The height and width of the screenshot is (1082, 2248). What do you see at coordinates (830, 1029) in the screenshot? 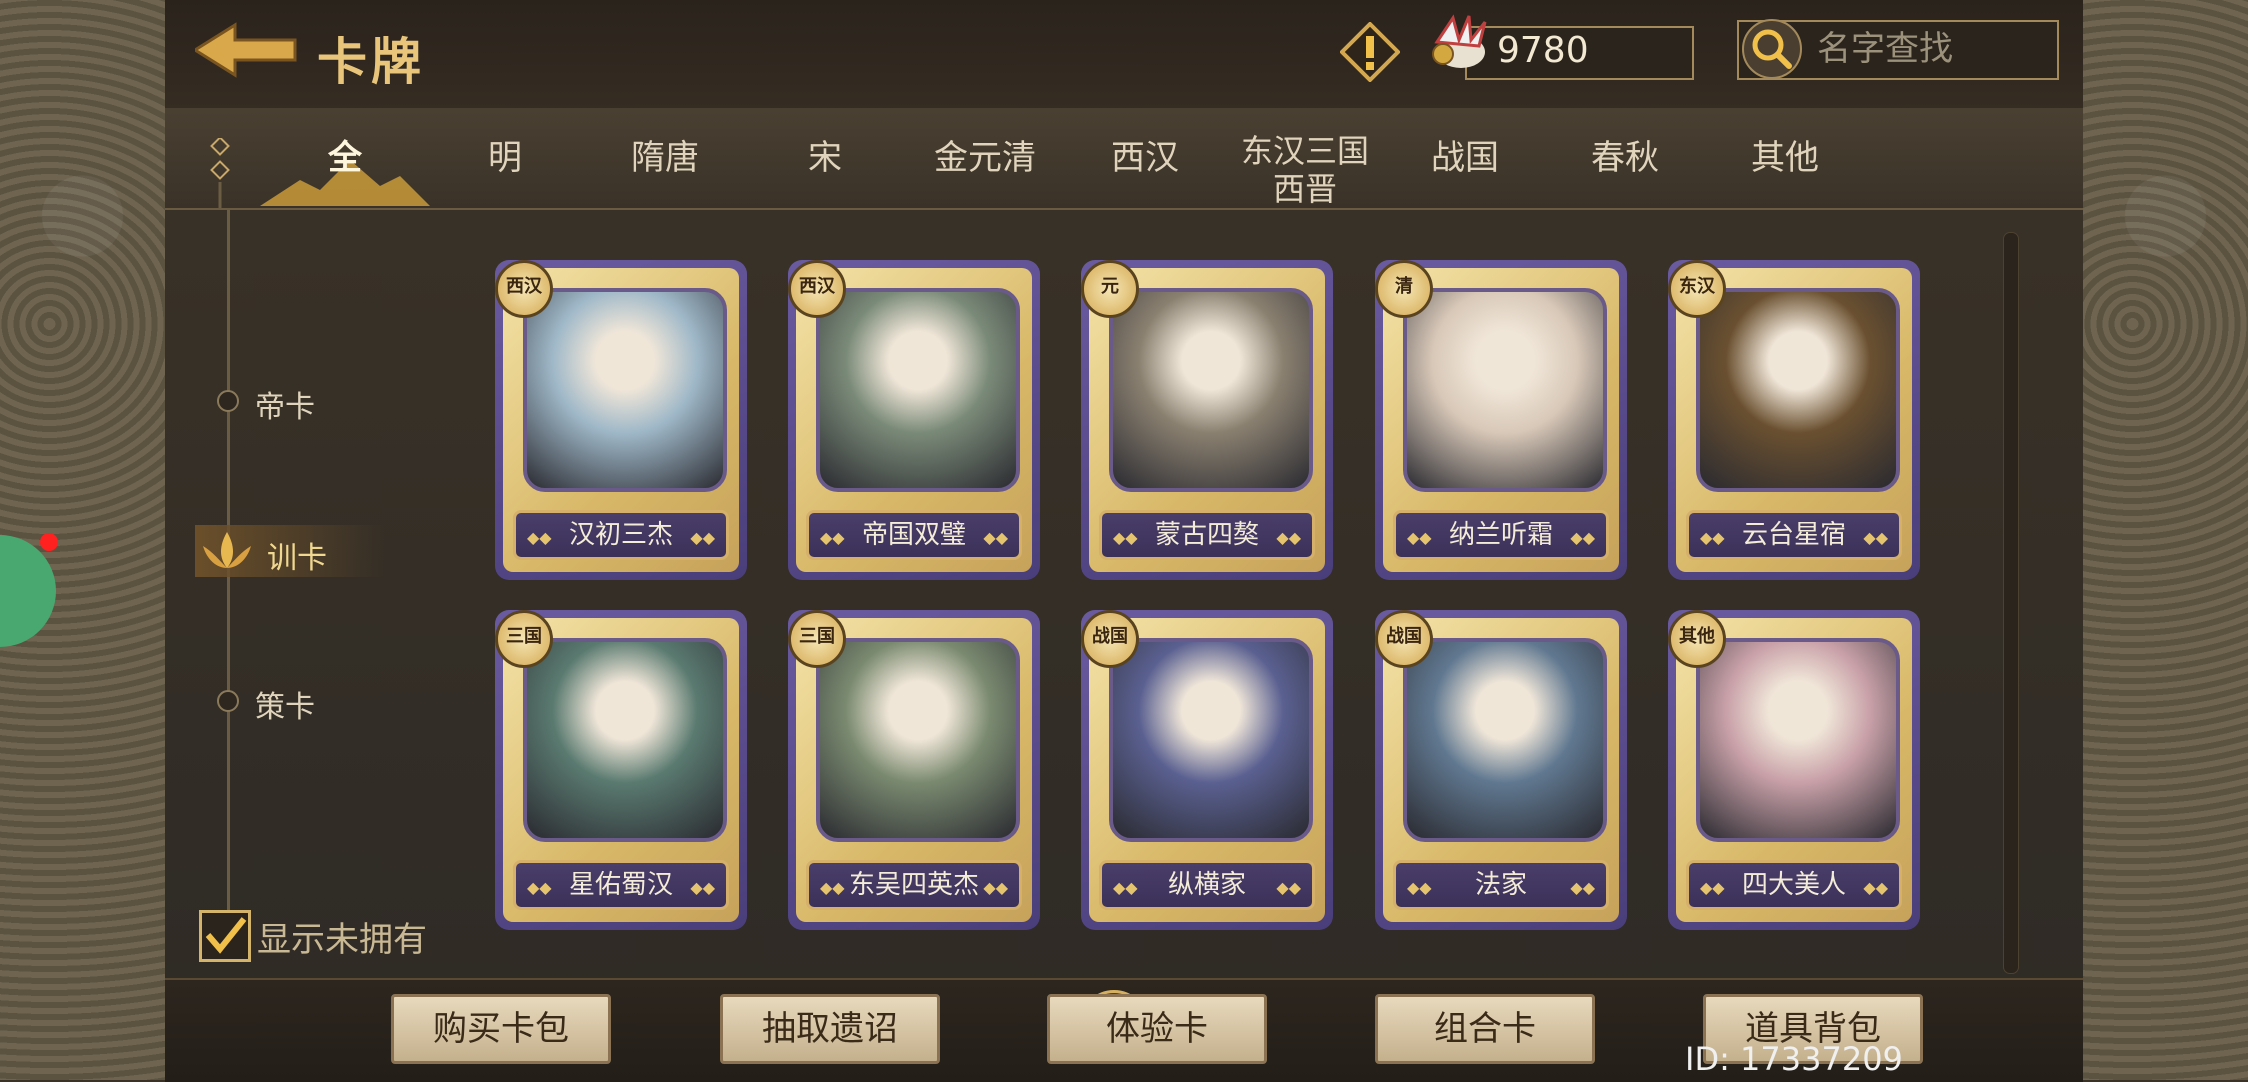
I see `draw-edict-button: 抽取遗诏` at bounding box center [830, 1029].